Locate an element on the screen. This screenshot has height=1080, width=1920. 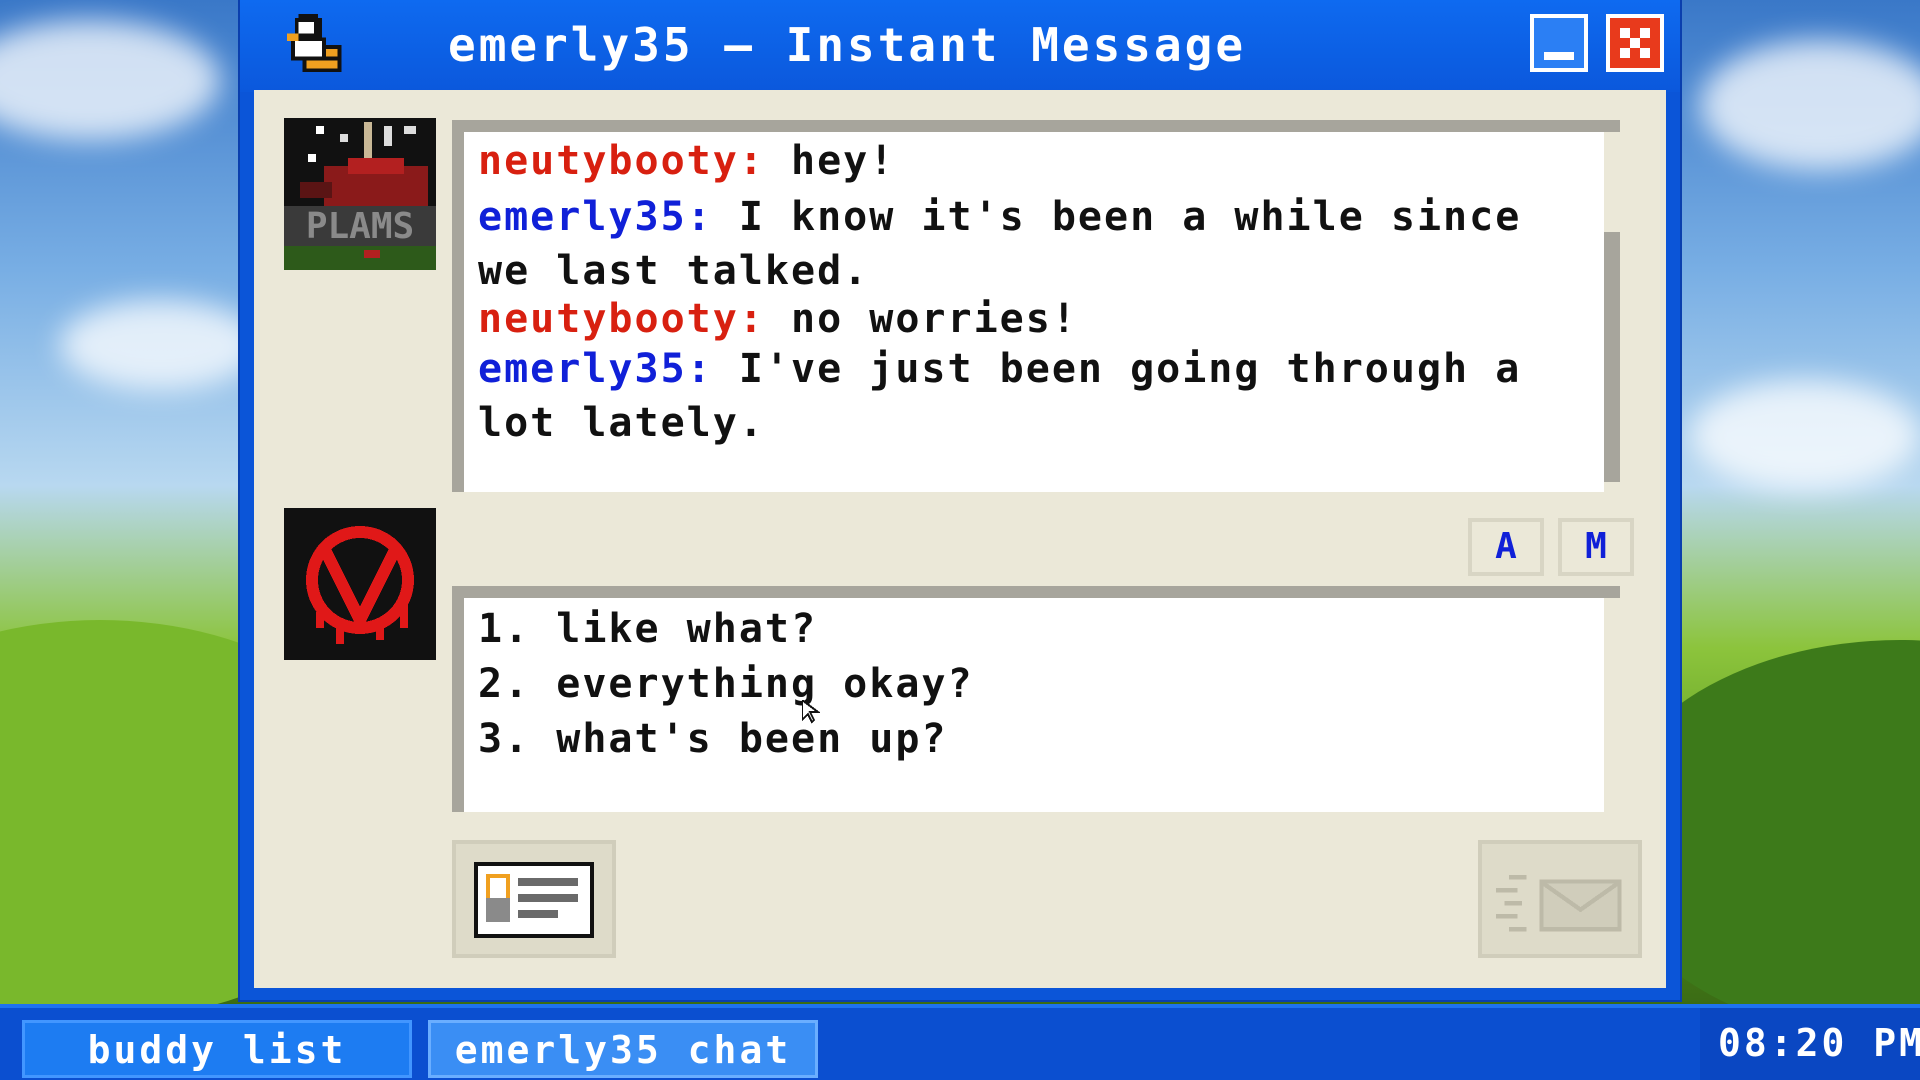
user-avatar is located at coordinates (360, 584).